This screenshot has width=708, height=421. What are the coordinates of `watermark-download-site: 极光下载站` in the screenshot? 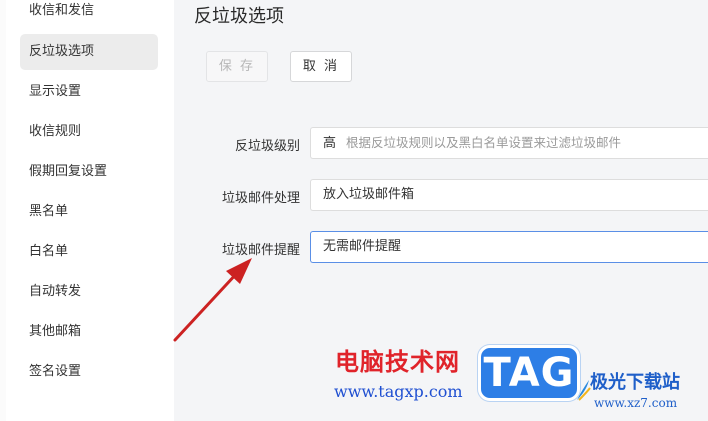 It's located at (635, 382).